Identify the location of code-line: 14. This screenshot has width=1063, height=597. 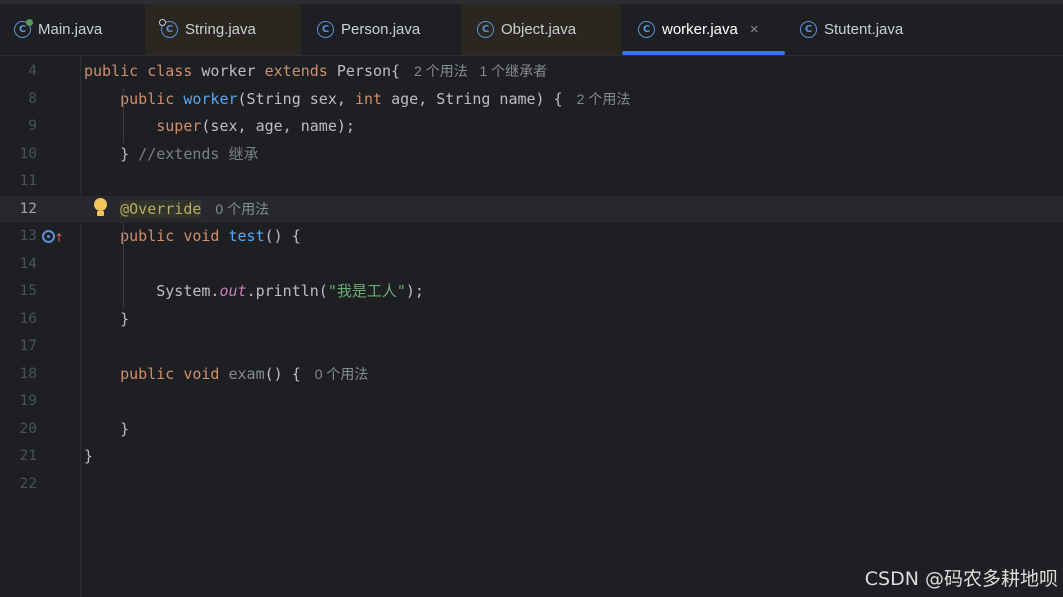
(531, 264).